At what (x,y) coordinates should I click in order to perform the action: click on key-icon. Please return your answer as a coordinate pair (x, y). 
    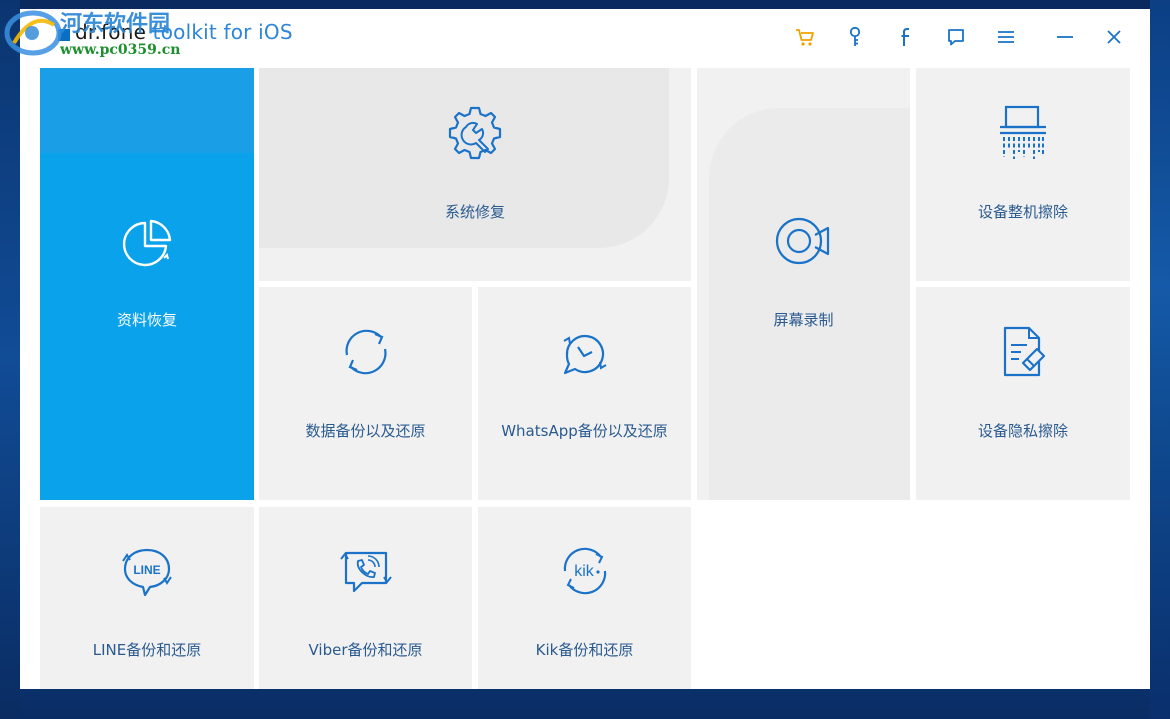
    Looking at the image, I should click on (855, 36).